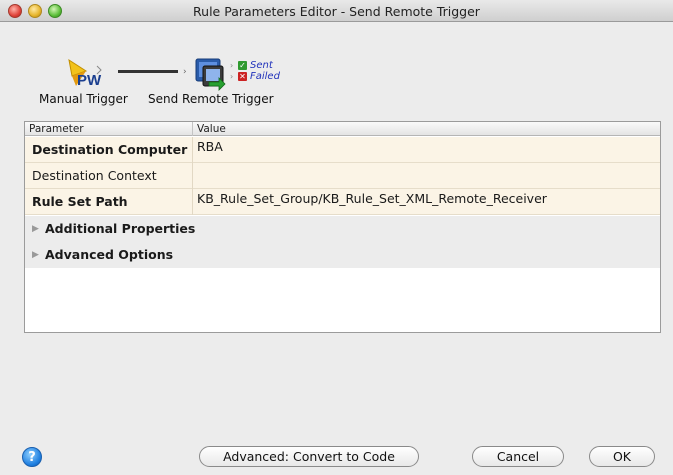  Describe the element at coordinates (109, 150) in the screenshot. I see `param-name: Destination Computer` at that location.